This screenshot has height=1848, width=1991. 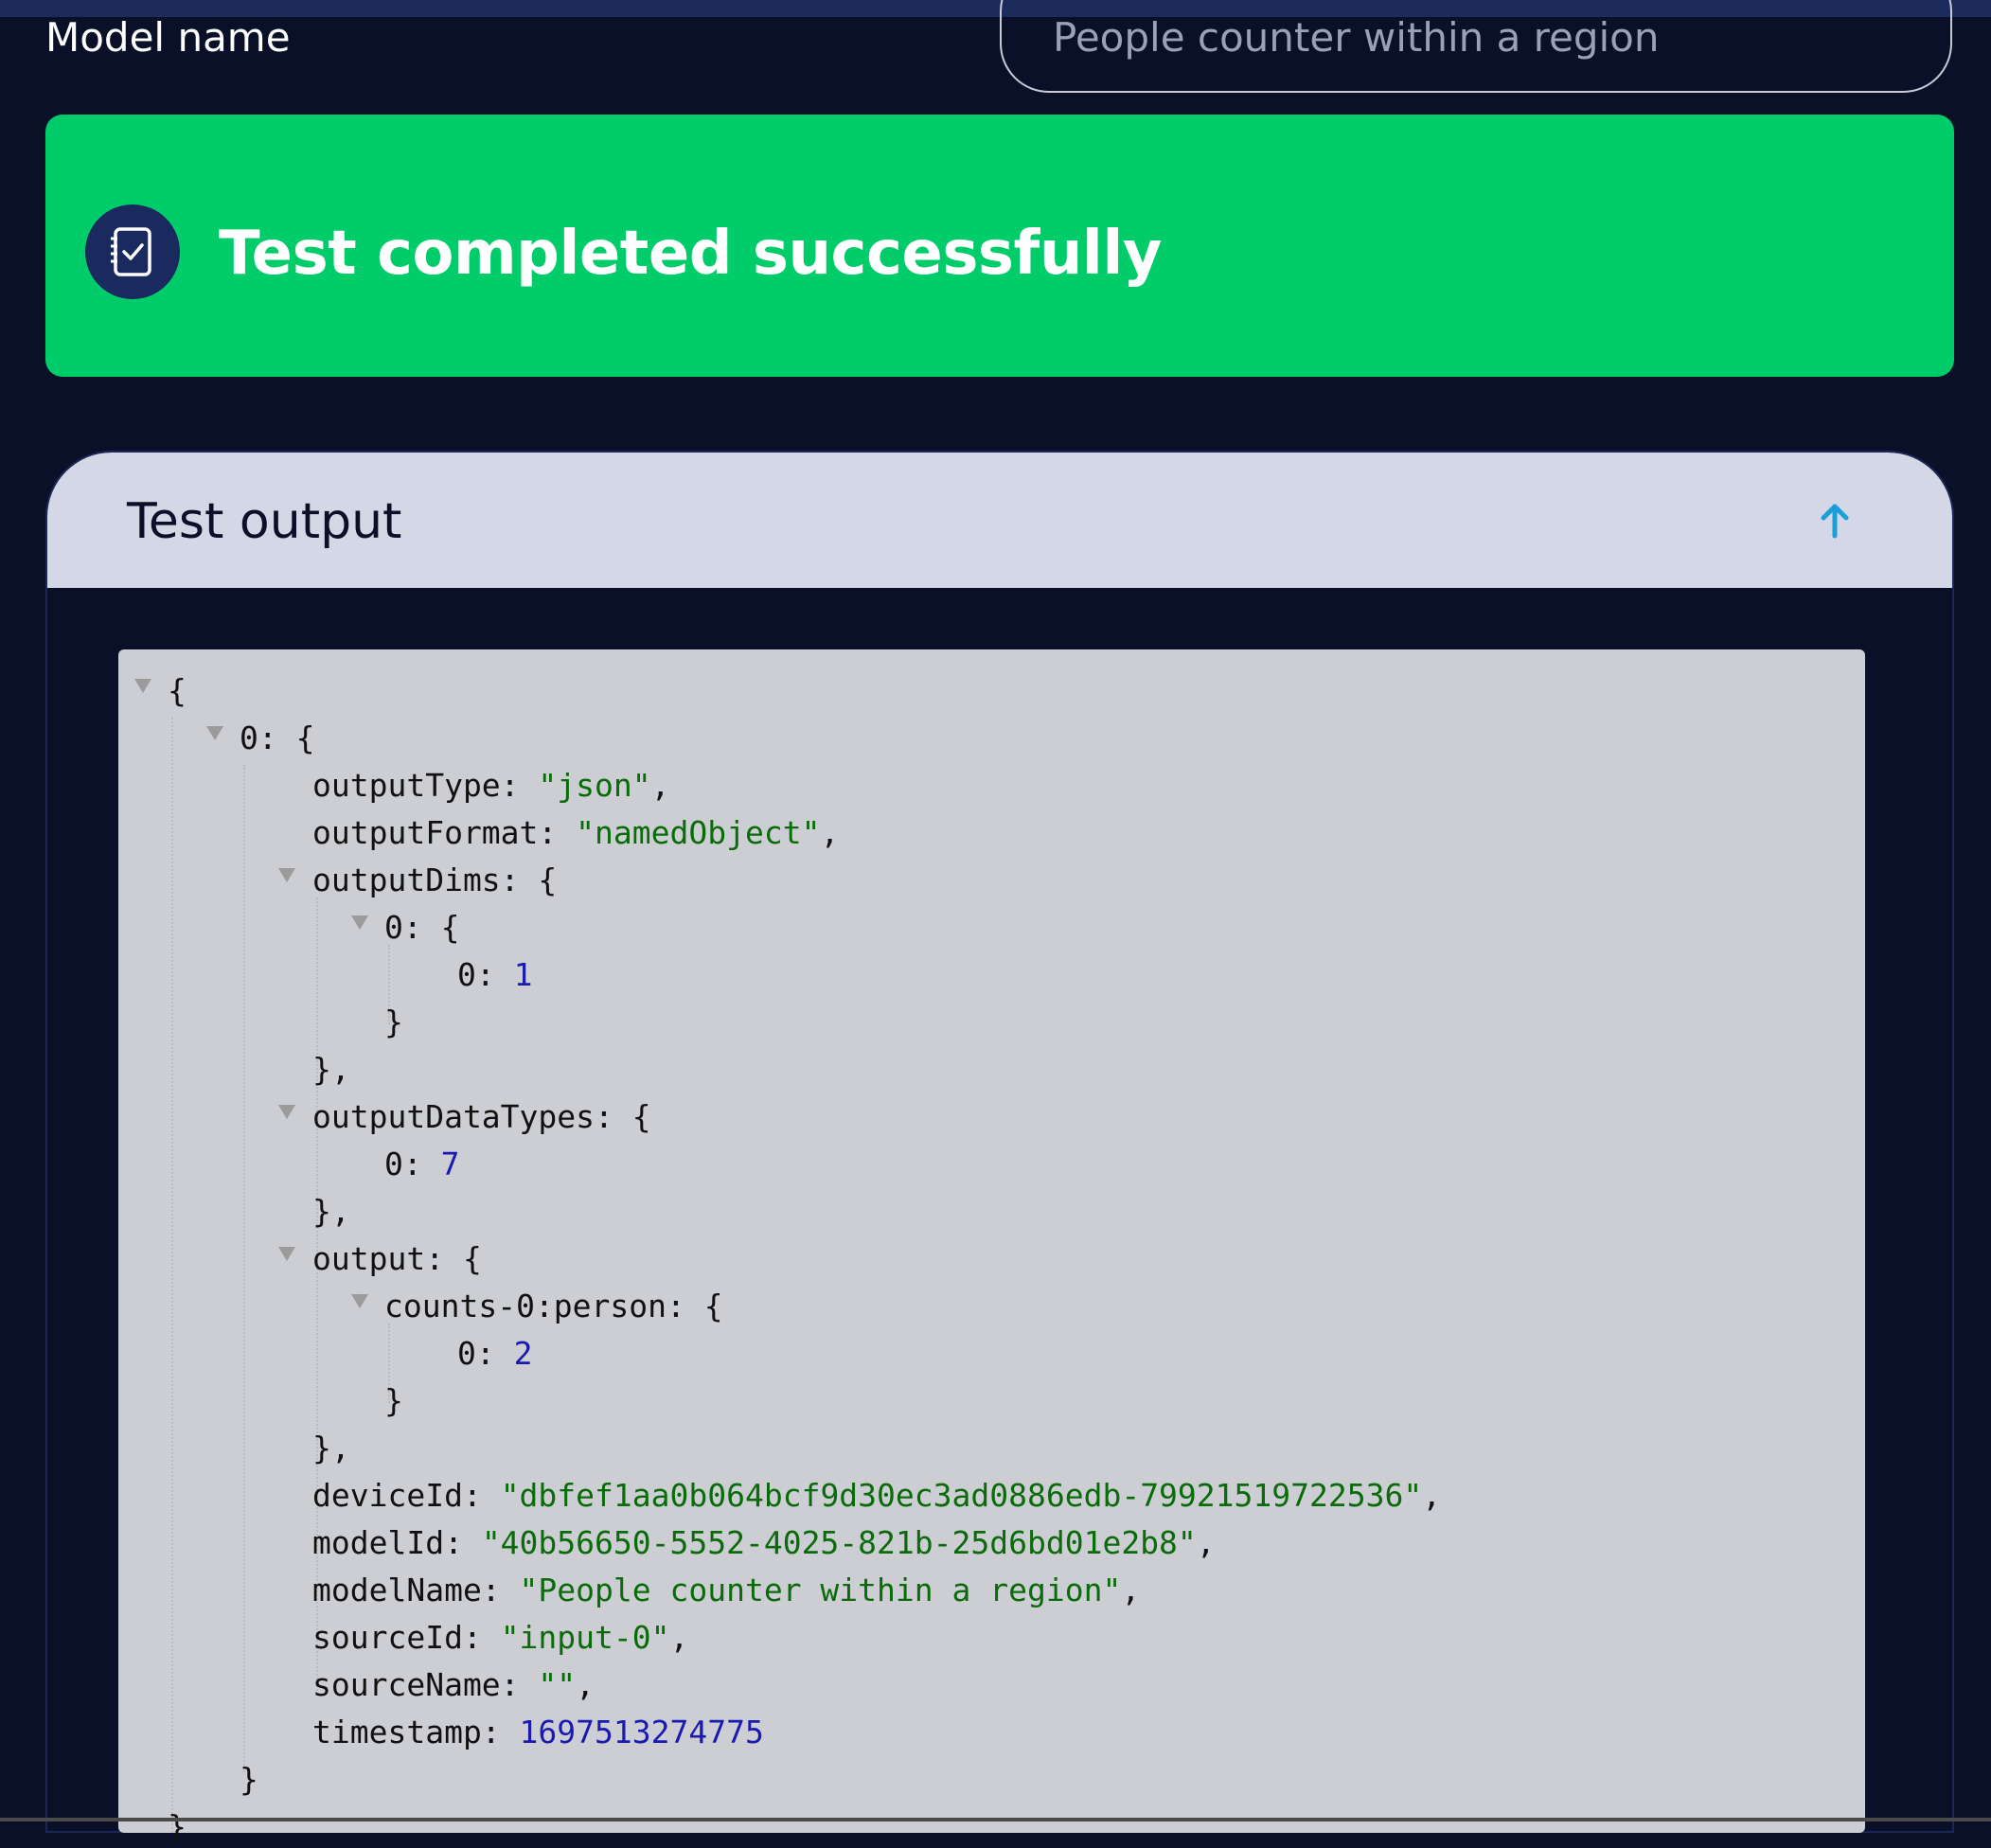 I want to click on json-key: modelName:, so click(x=416, y=1590).